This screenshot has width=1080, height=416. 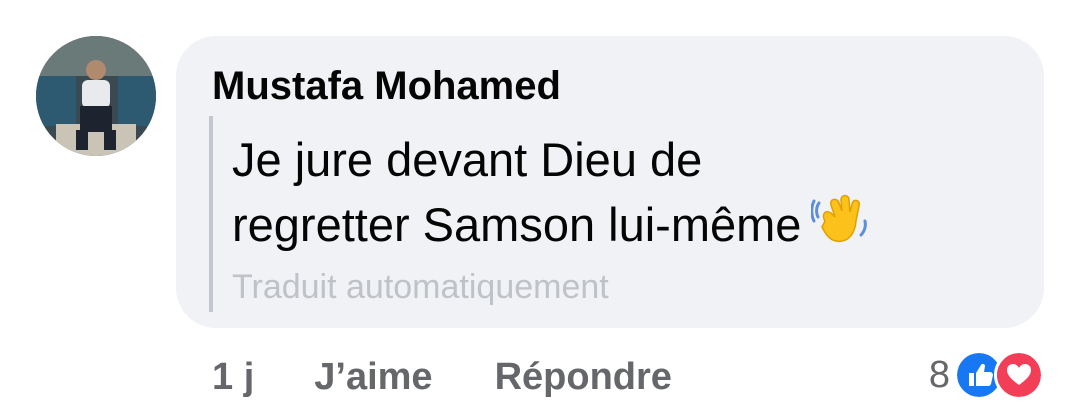 What do you see at coordinates (386, 86) in the screenshot?
I see `comment-author-name: Mustafa Mohamed` at bounding box center [386, 86].